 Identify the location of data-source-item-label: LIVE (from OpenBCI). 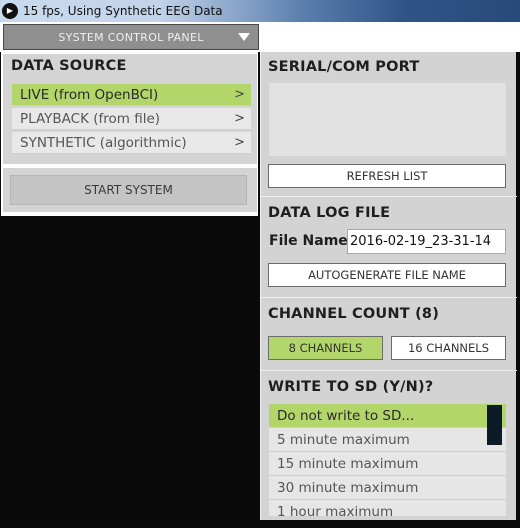
(89, 94).